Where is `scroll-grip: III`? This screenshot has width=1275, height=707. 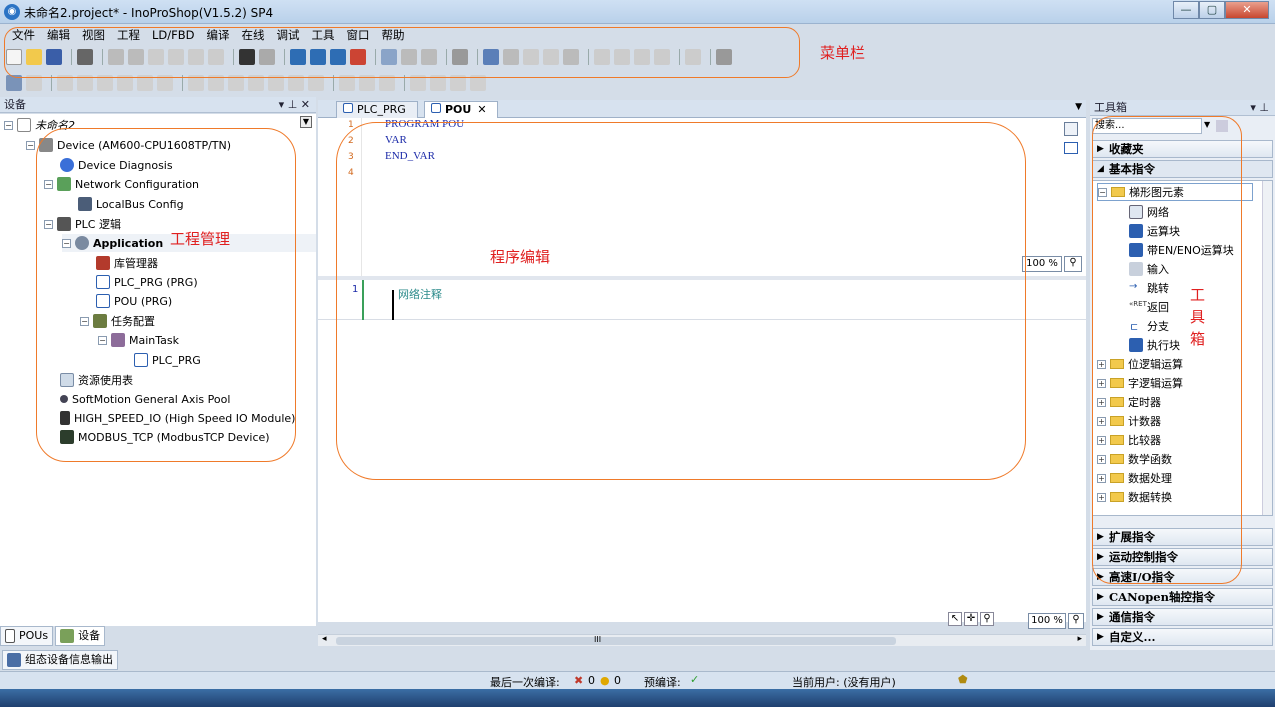
scroll-grip: III is located at coordinates (598, 639).